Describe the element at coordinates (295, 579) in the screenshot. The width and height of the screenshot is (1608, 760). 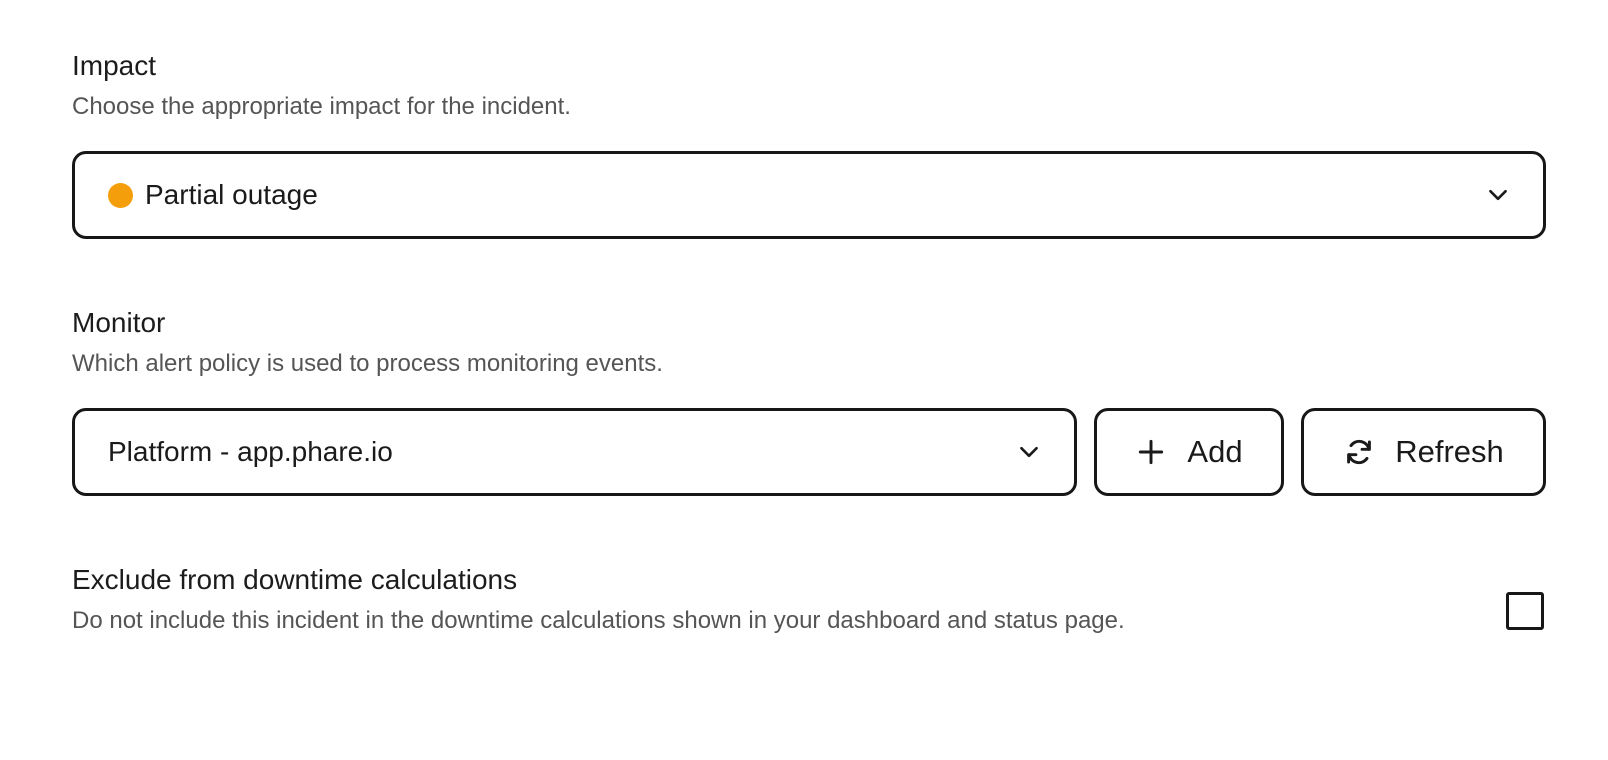
I see `exclude-title: Exclude from downtime calculations` at that location.